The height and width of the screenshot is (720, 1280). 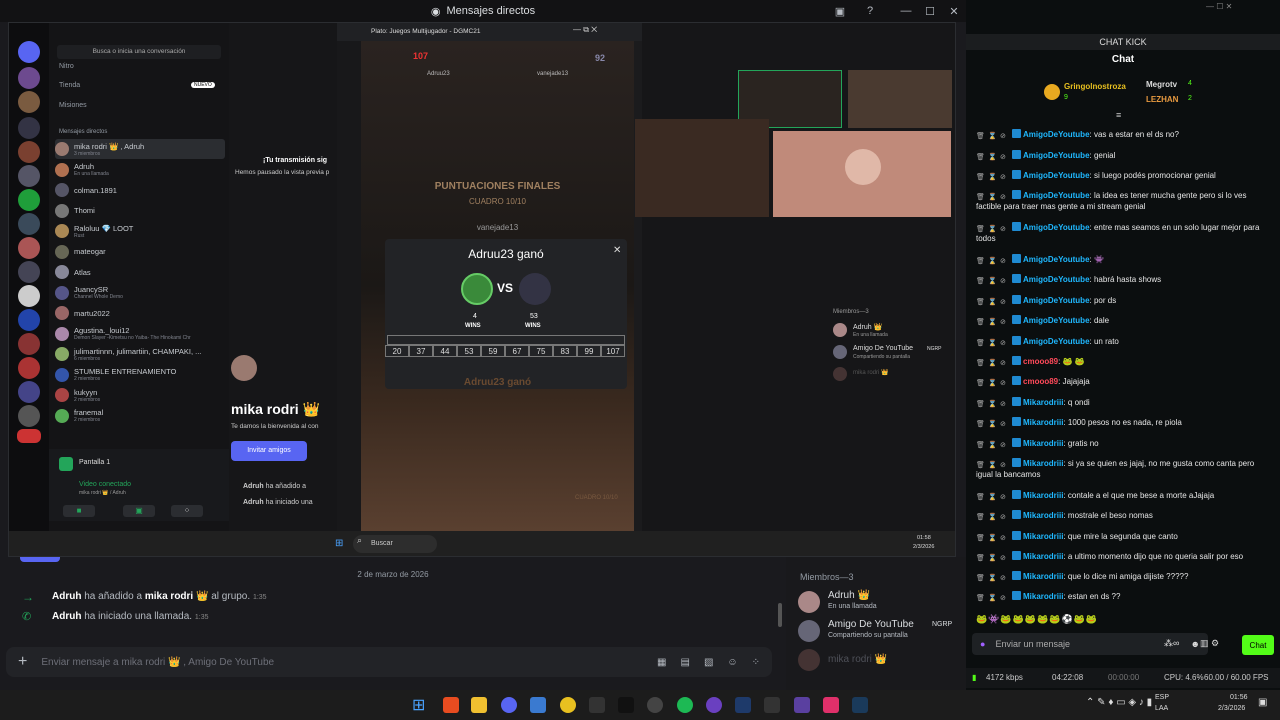 What do you see at coordinates (140, 149) in the screenshot?
I see `dm-item: mika rodri 👑 , Adruh 3 miembros` at bounding box center [140, 149].